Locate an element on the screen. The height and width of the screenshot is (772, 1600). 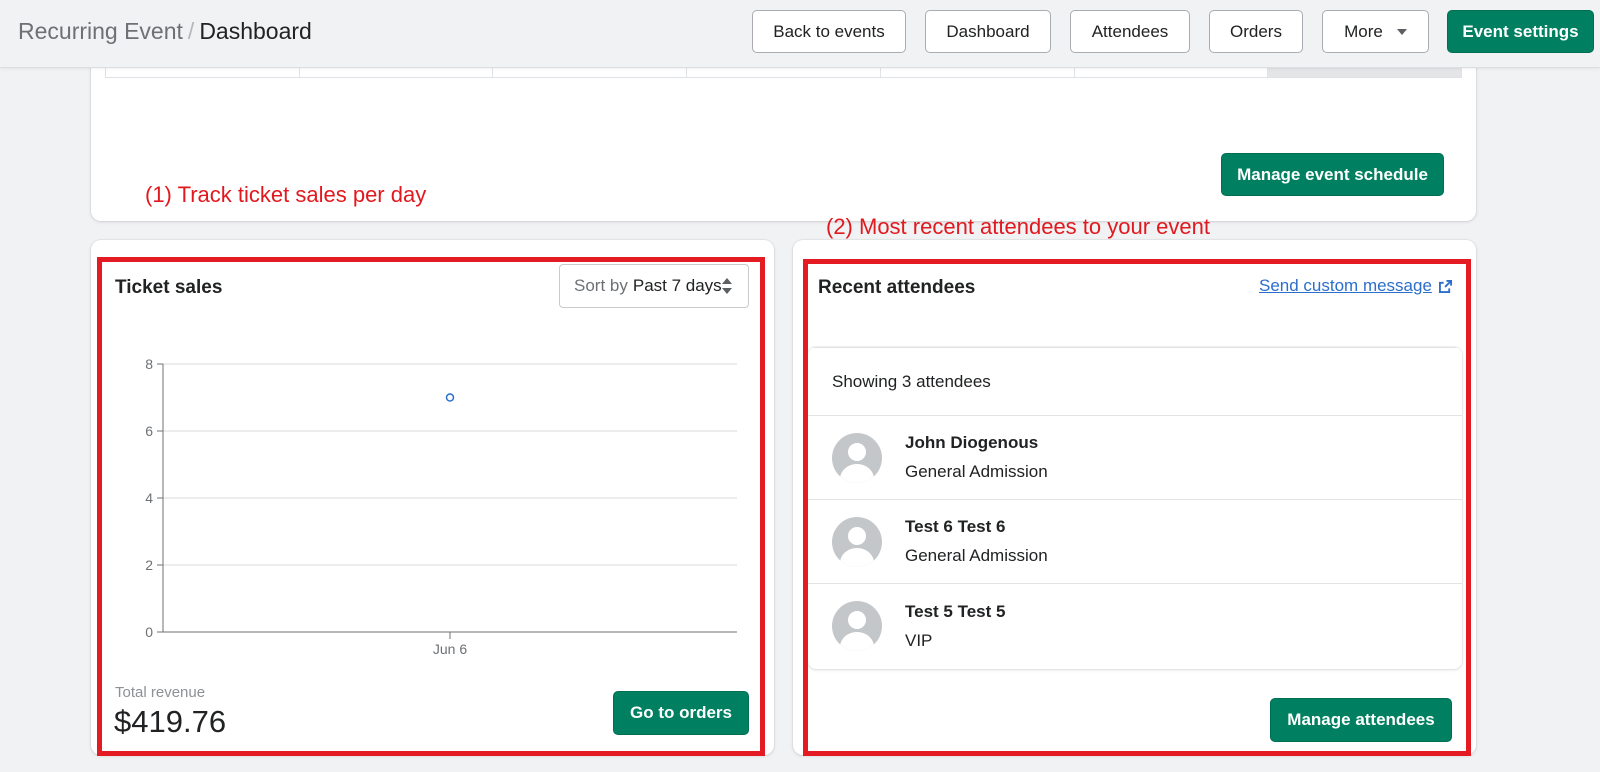
chart-y-tick-label: 8 is located at coordinates (149, 364).